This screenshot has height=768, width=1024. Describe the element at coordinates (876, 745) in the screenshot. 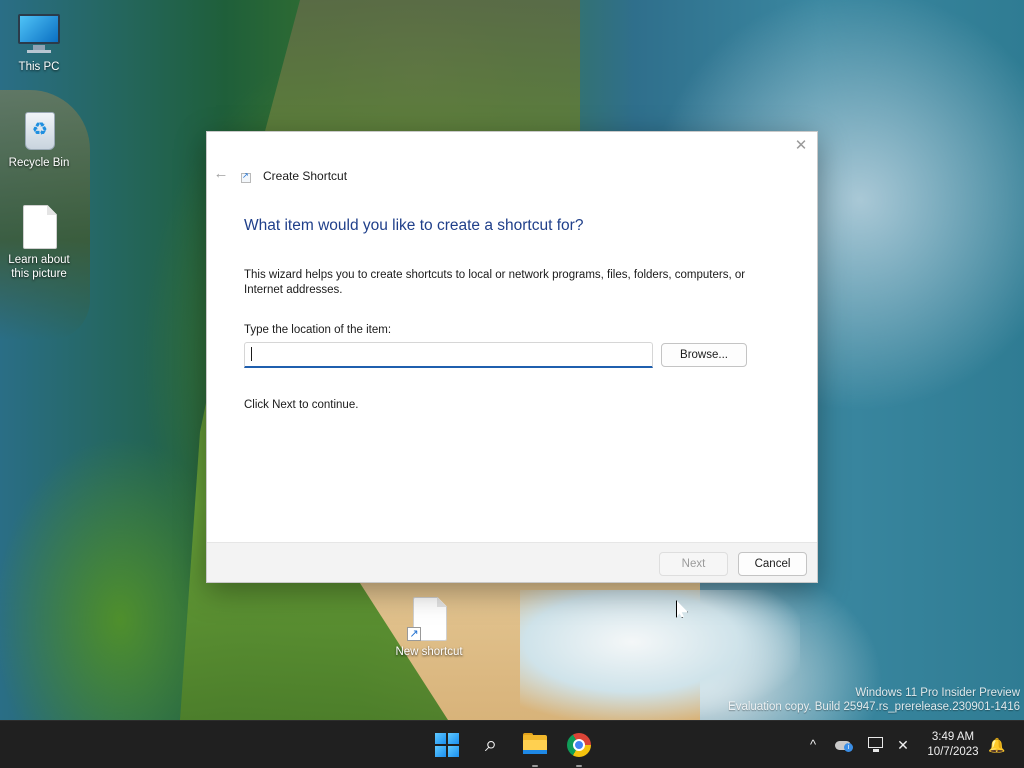

I see `network-icon` at that location.